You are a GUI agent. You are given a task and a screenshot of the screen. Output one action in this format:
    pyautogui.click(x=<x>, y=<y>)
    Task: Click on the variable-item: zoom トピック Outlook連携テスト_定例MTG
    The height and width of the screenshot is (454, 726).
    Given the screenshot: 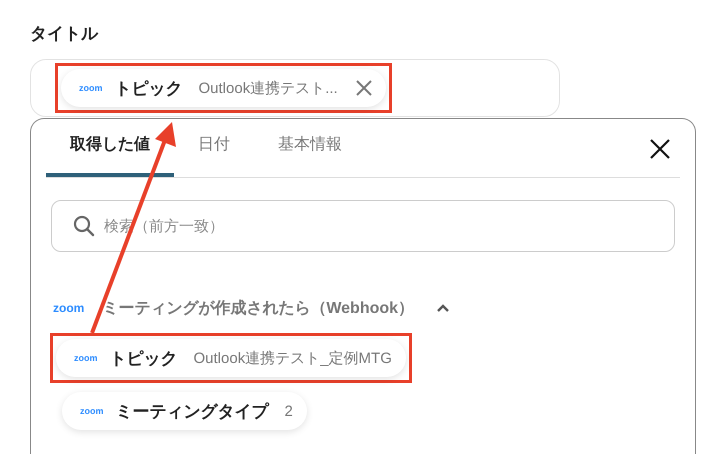 What is the action you would take?
    pyautogui.click(x=231, y=358)
    